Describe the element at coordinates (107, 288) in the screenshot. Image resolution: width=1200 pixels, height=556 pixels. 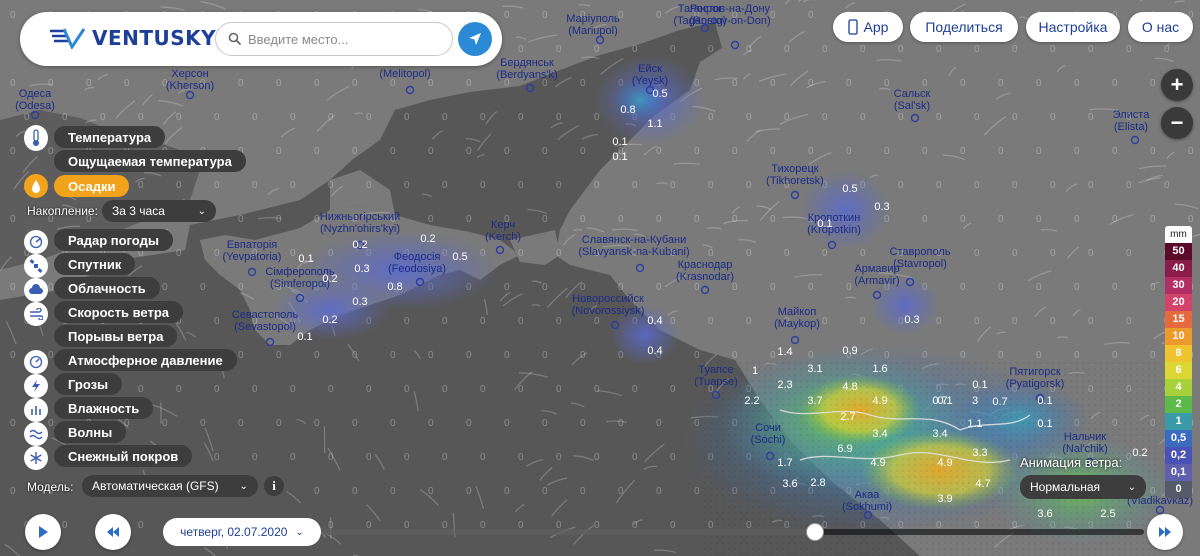
I see `layer-clouds: Облачность` at that location.